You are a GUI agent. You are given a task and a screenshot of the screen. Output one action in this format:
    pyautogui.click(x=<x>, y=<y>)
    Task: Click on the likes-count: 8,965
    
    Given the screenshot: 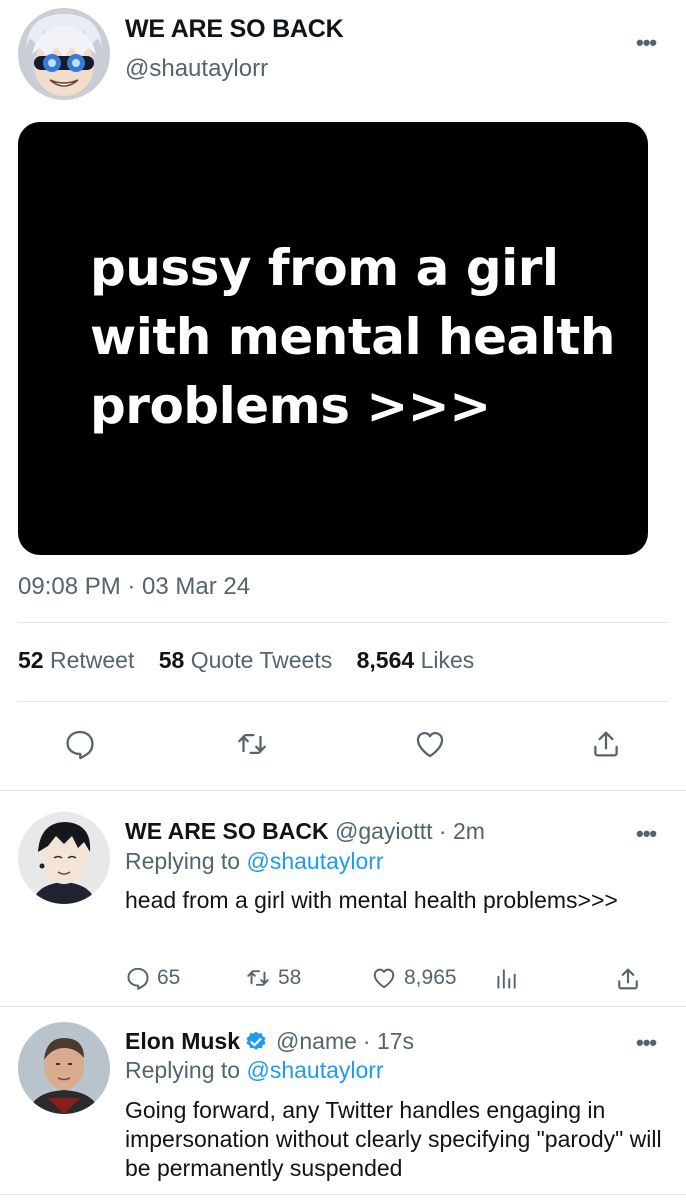 What is the action you would take?
    pyautogui.click(x=430, y=977)
    